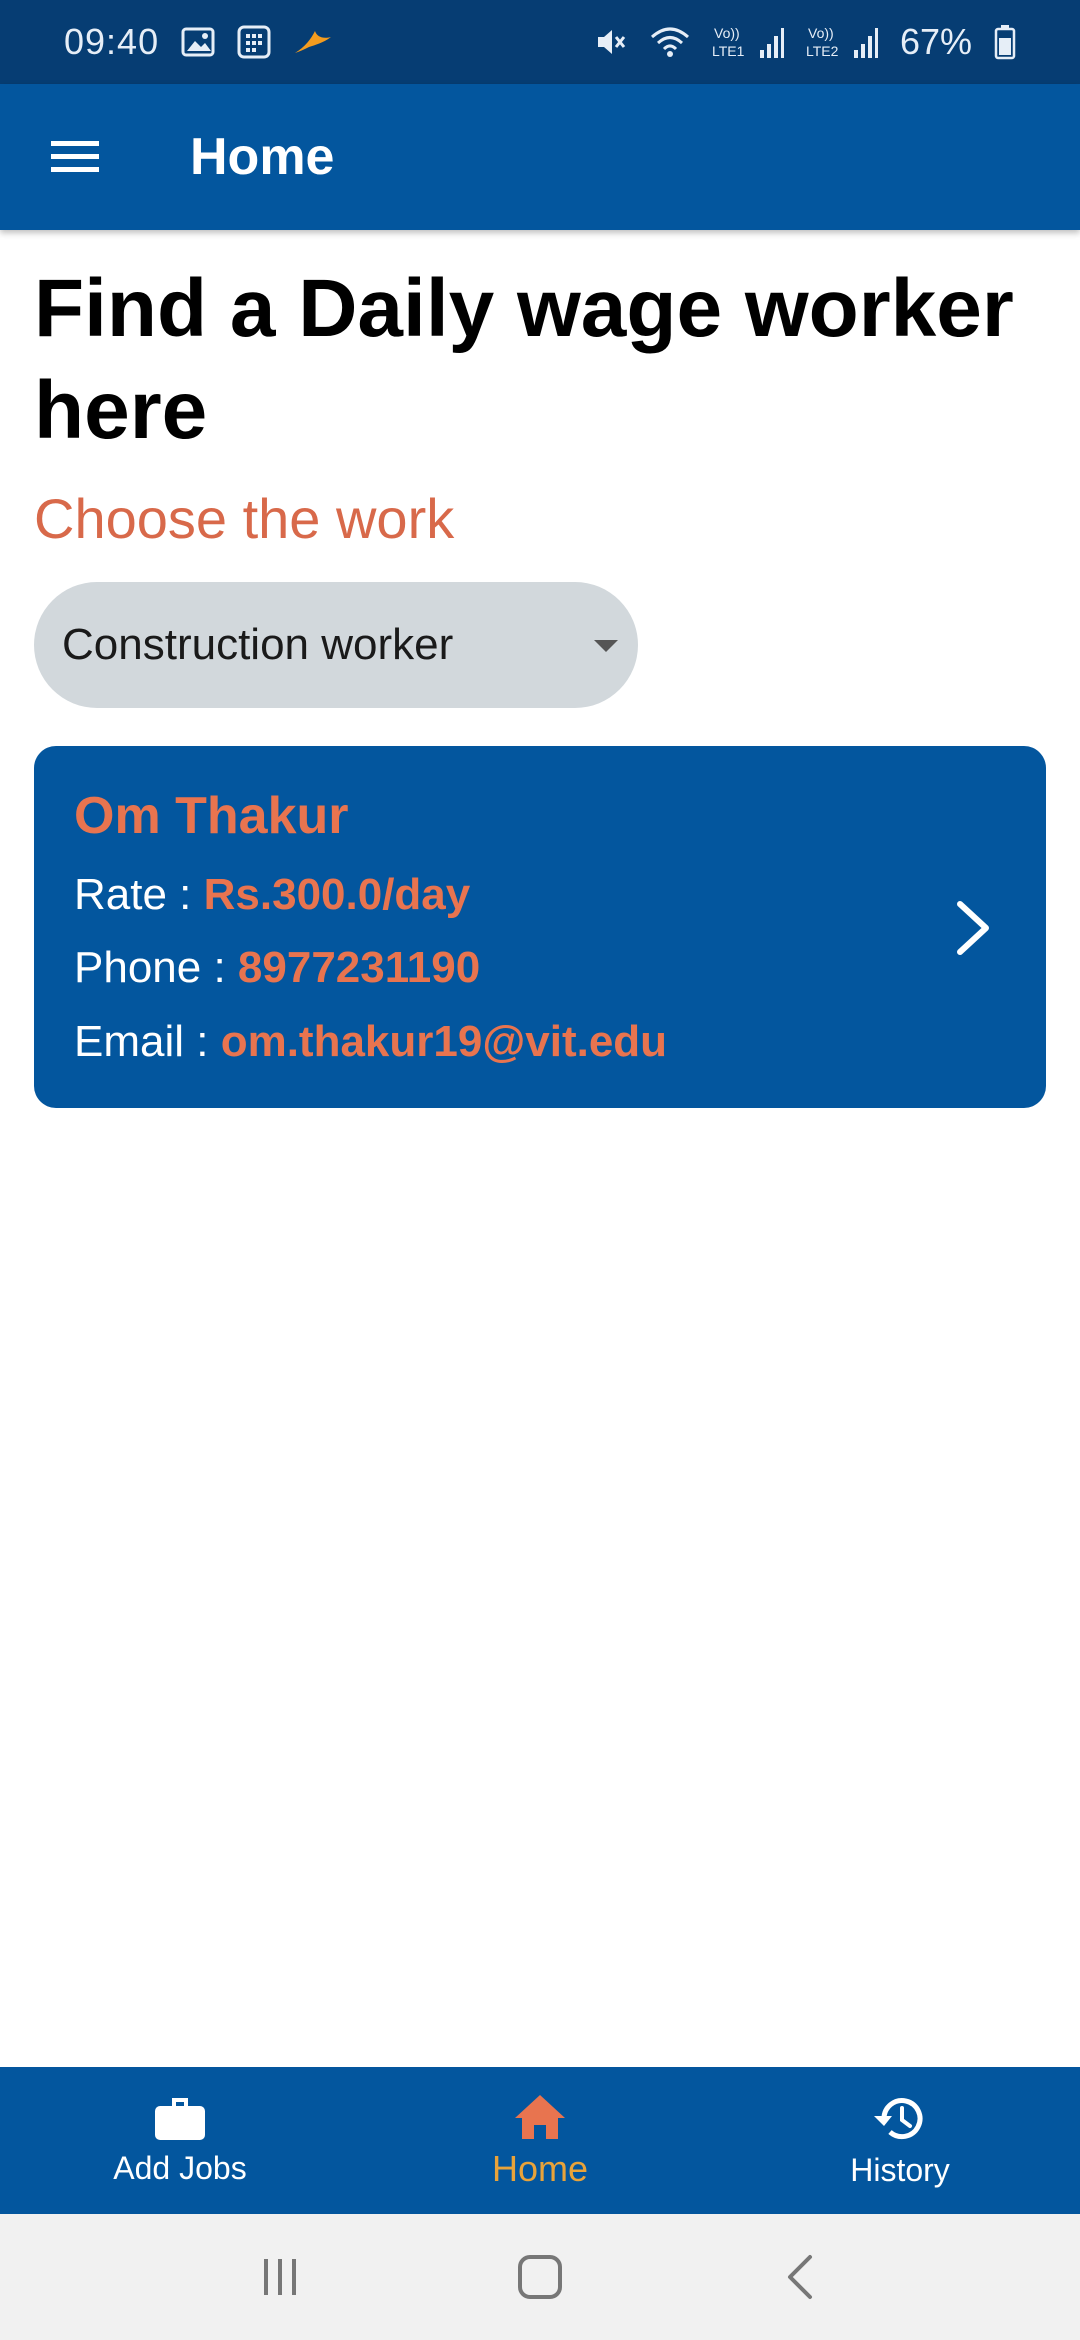  Describe the element at coordinates (244, 518) in the screenshot. I see `choose-work-label: Choose the work` at that location.